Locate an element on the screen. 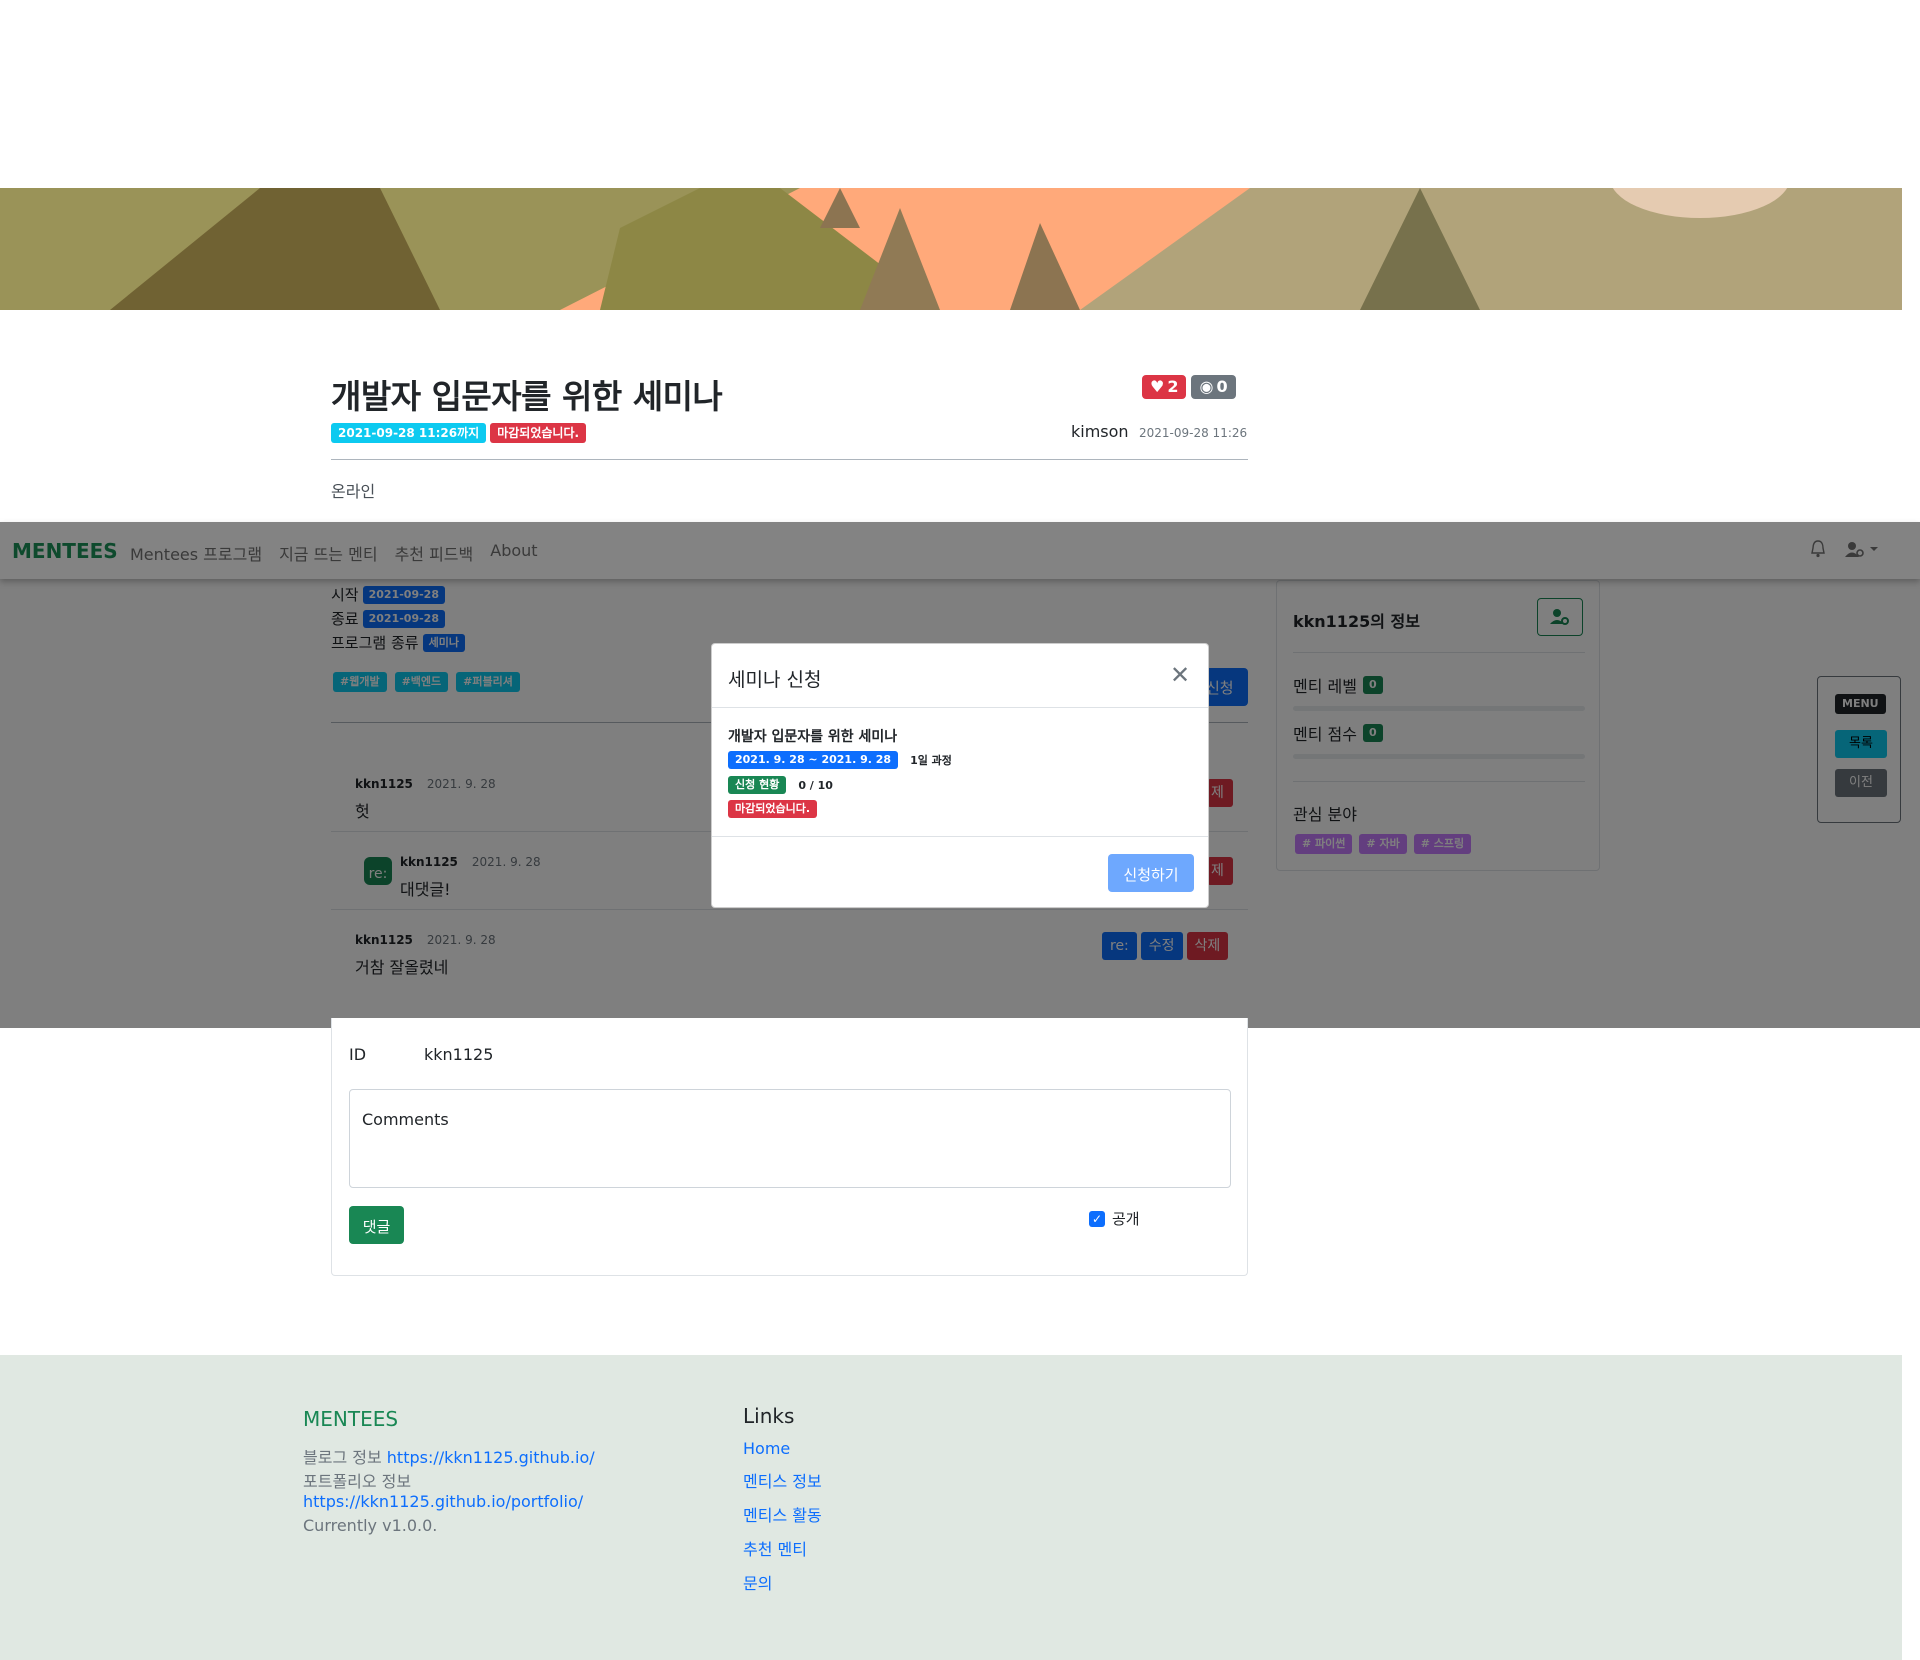 This screenshot has height=1660, width=1920. id-value: kkn1125 is located at coordinates (459, 1054).